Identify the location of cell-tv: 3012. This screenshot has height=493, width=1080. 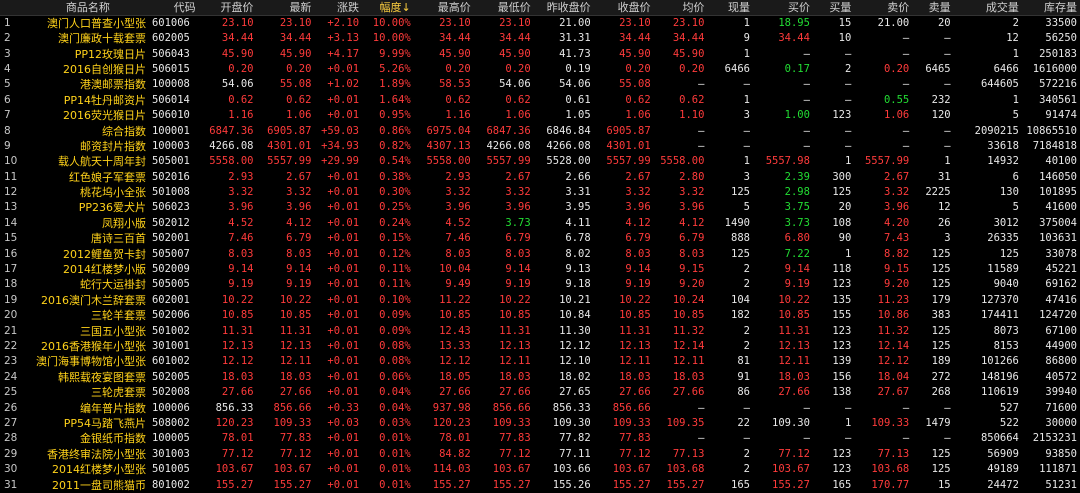
(1006, 222).